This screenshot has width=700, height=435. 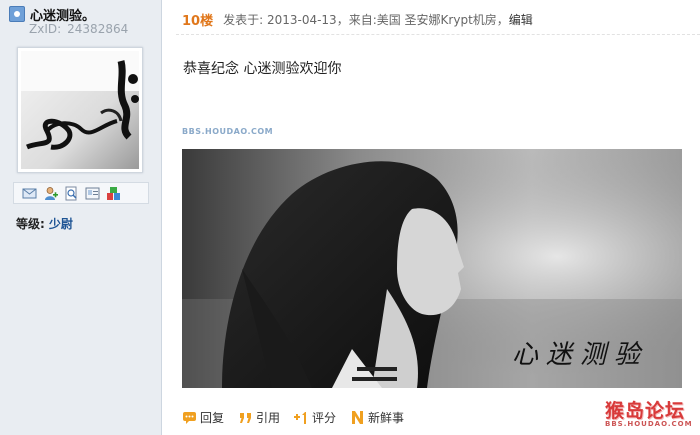 What do you see at coordinates (203, 417) in the screenshot?
I see `reply-button: 回复` at bounding box center [203, 417].